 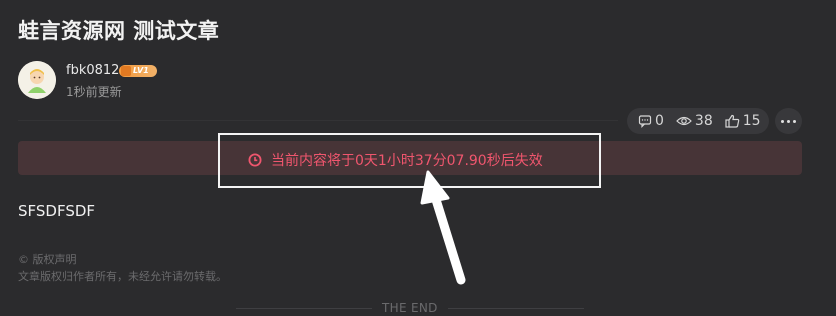 I want to click on likes-stat: 15, so click(x=743, y=121).